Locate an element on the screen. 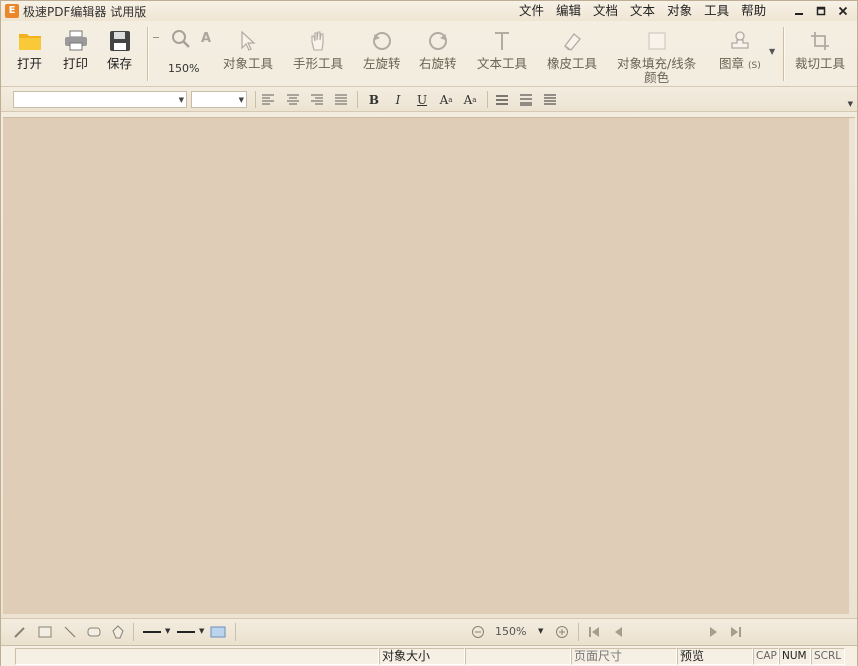  line-spacing-3-button is located at coordinates (550, 100).